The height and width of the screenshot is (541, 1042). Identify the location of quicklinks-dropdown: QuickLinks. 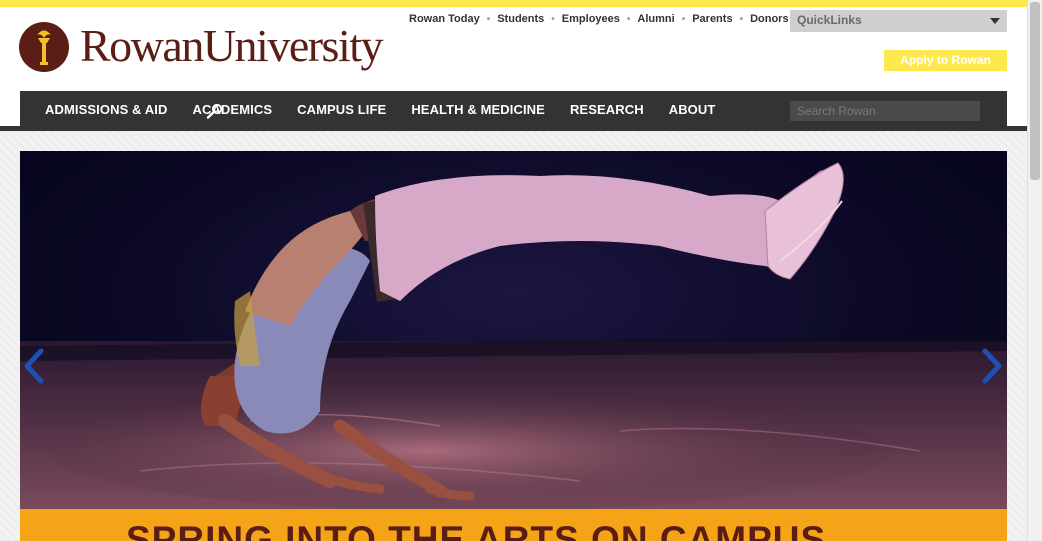
(898, 21).